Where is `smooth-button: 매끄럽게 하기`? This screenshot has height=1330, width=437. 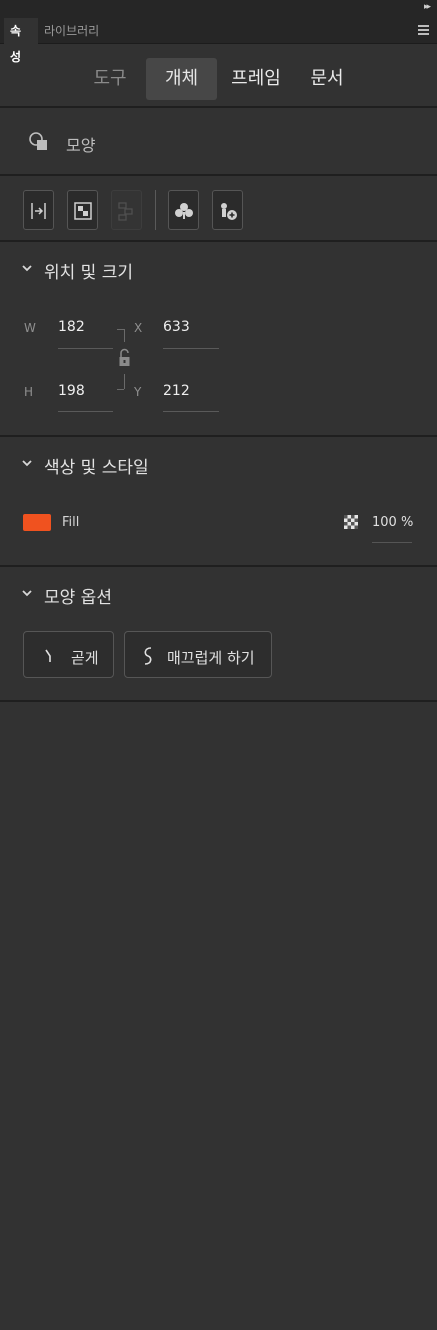 smooth-button: 매끄럽게 하기 is located at coordinates (198, 654).